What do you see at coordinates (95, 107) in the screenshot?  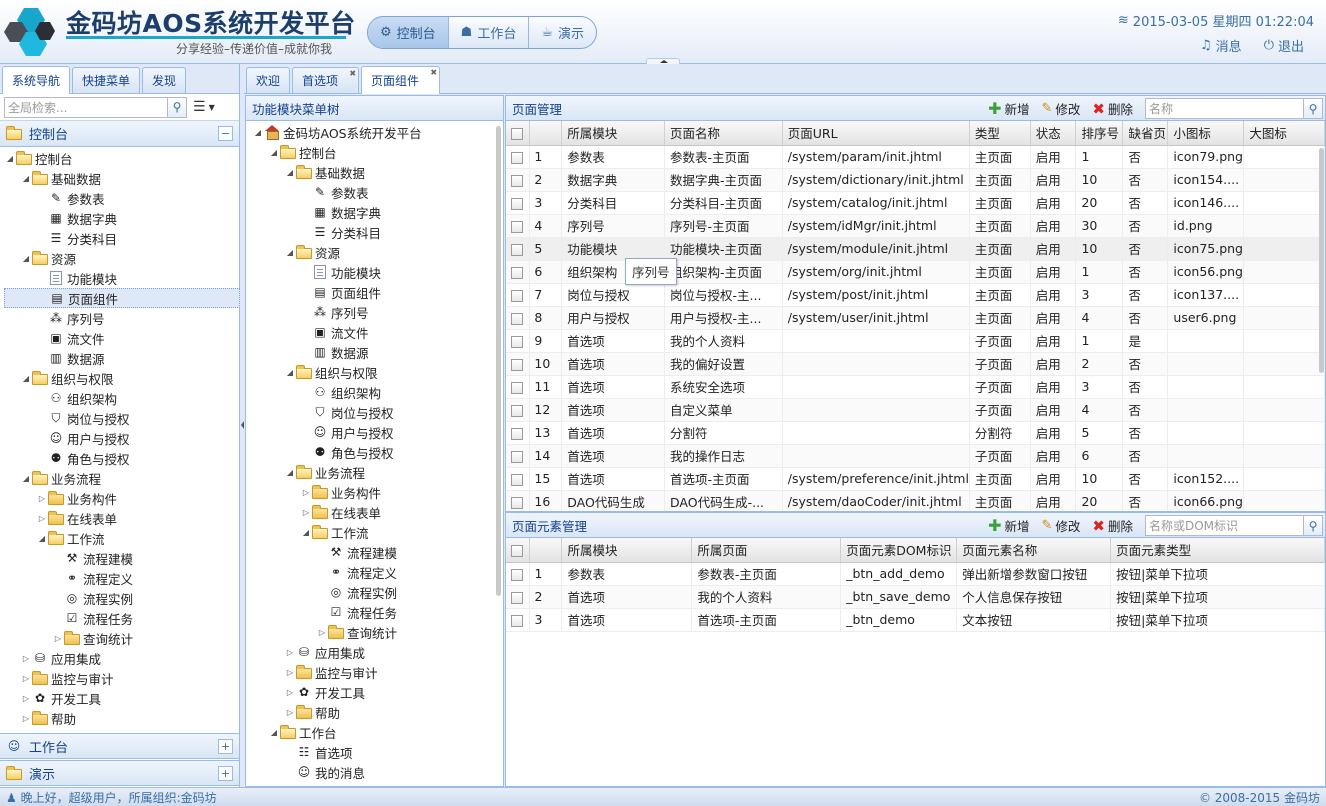 I see `global-search-input: 全局检索... ⚲` at bounding box center [95, 107].